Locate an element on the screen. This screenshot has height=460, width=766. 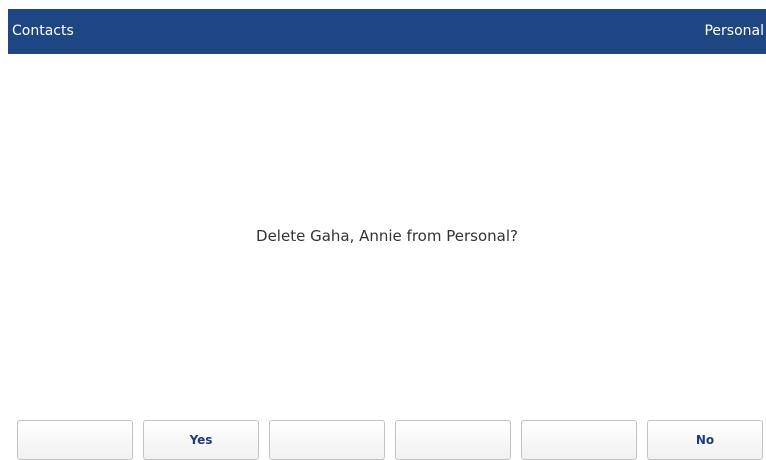
softkey-bar: Yes No is located at coordinates (383, 440).